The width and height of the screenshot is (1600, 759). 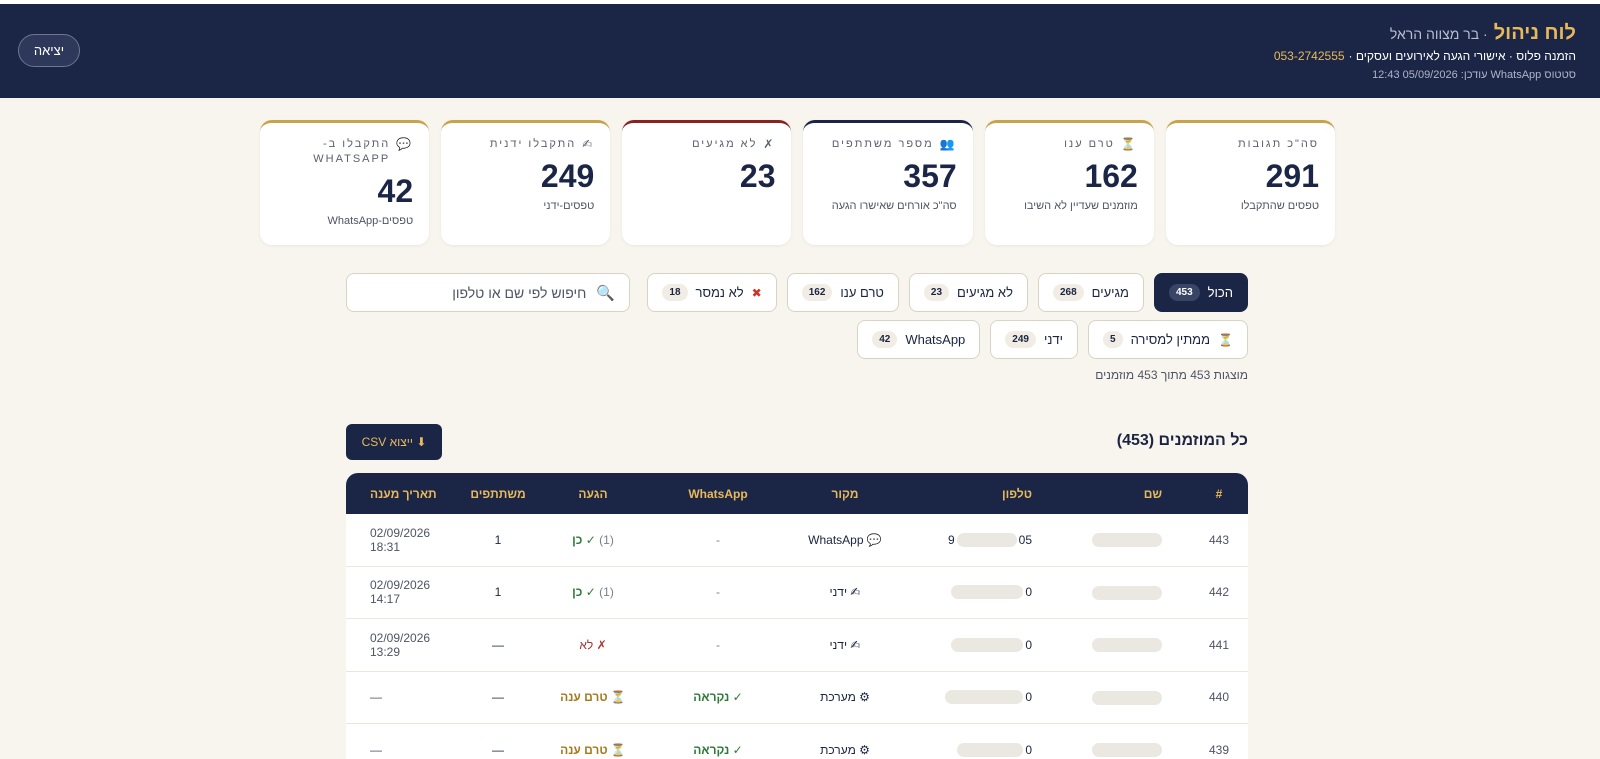 I want to click on hourglass-icon: ⏳, so click(x=1129, y=144).